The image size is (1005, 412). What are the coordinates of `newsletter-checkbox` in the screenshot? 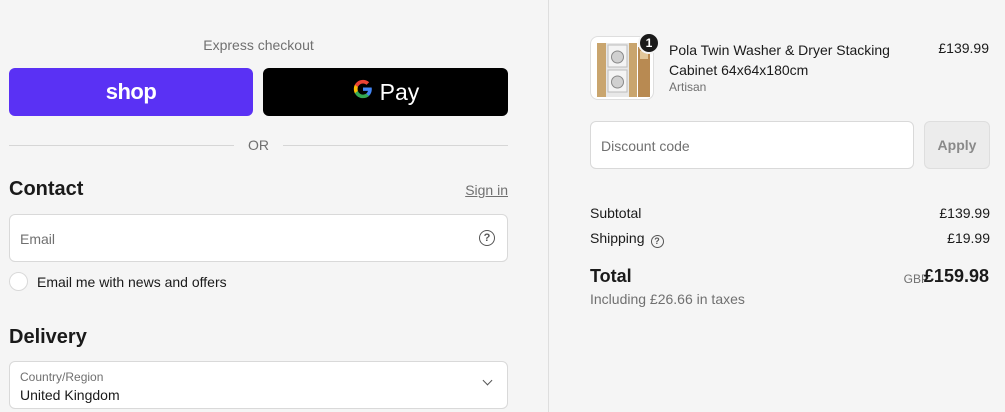 It's located at (18, 281).